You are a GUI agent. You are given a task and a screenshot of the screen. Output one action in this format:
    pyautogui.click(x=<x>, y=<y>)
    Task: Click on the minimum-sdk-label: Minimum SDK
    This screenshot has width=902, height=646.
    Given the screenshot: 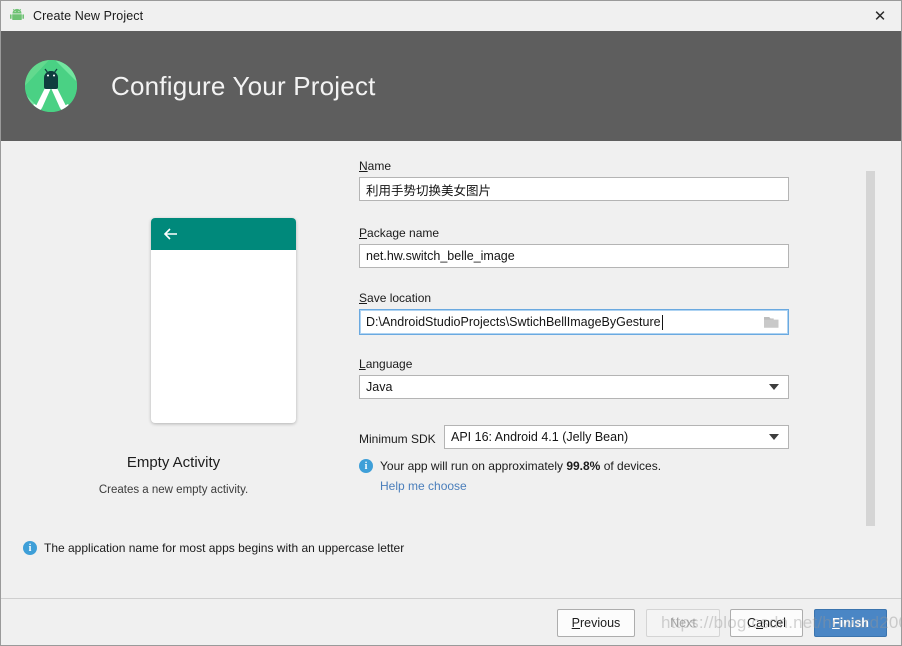 What is the action you would take?
    pyautogui.click(x=397, y=439)
    